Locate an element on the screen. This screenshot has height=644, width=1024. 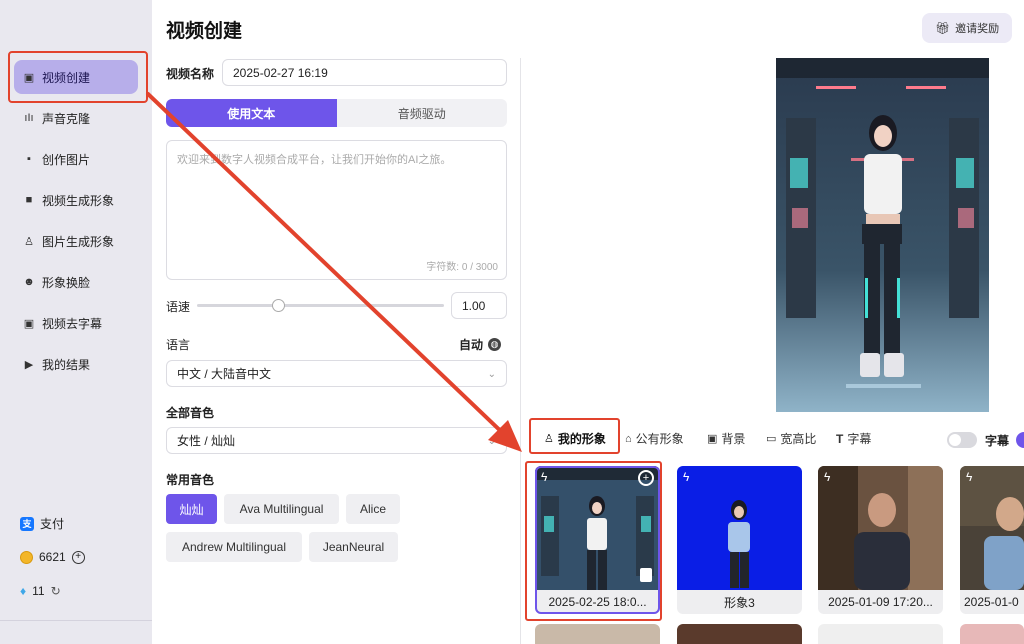
coin-balance: 6621 + is located at coordinates (52, 557).